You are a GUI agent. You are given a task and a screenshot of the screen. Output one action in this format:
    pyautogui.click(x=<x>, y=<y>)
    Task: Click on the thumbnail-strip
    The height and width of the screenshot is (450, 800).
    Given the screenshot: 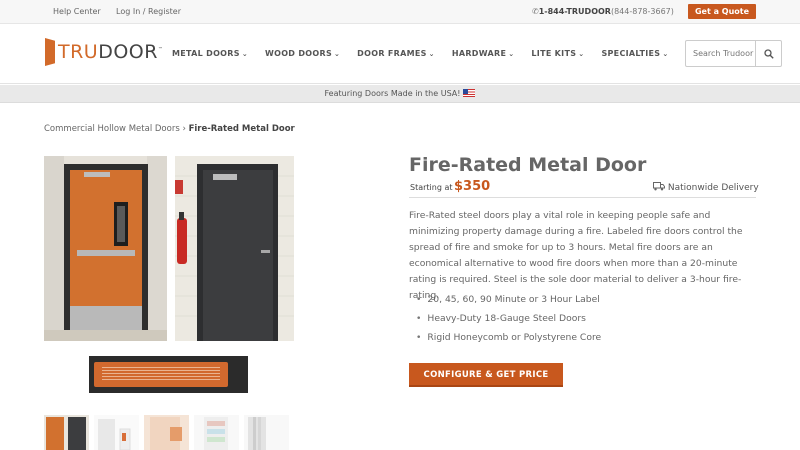 What is the action you would take?
    pyautogui.click(x=169, y=432)
    